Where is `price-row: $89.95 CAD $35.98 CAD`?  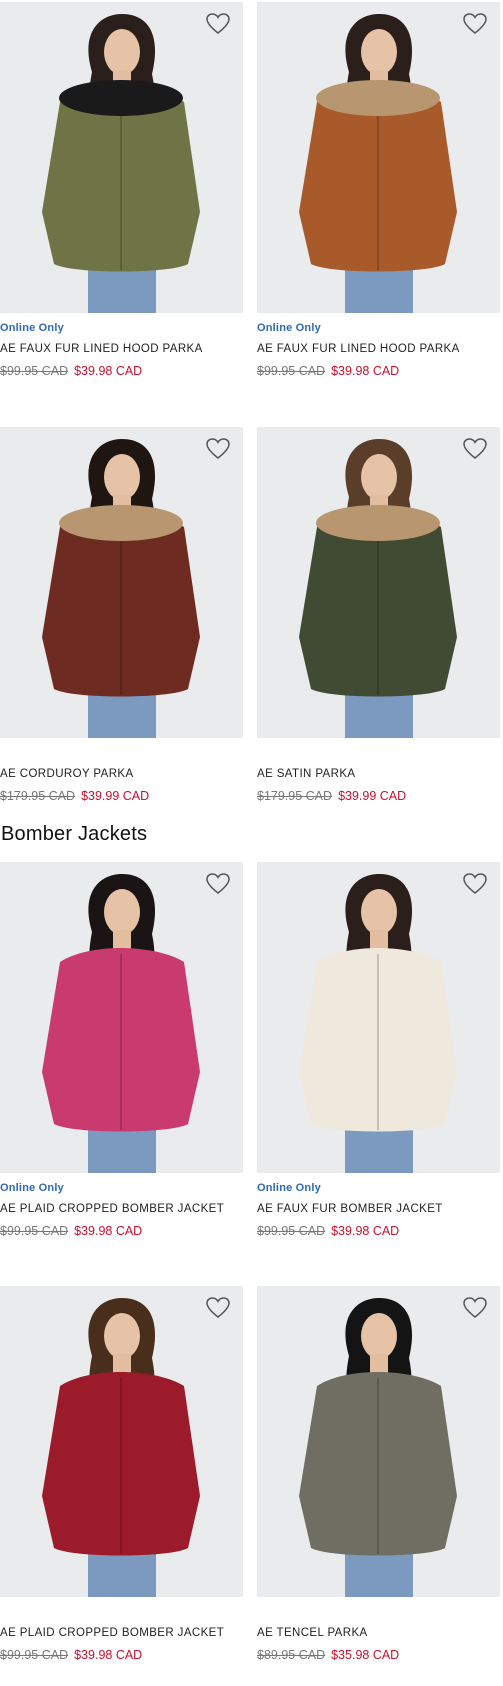 price-row: $89.95 CAD $35.98 CAD is located at coordinates (328, 1655).